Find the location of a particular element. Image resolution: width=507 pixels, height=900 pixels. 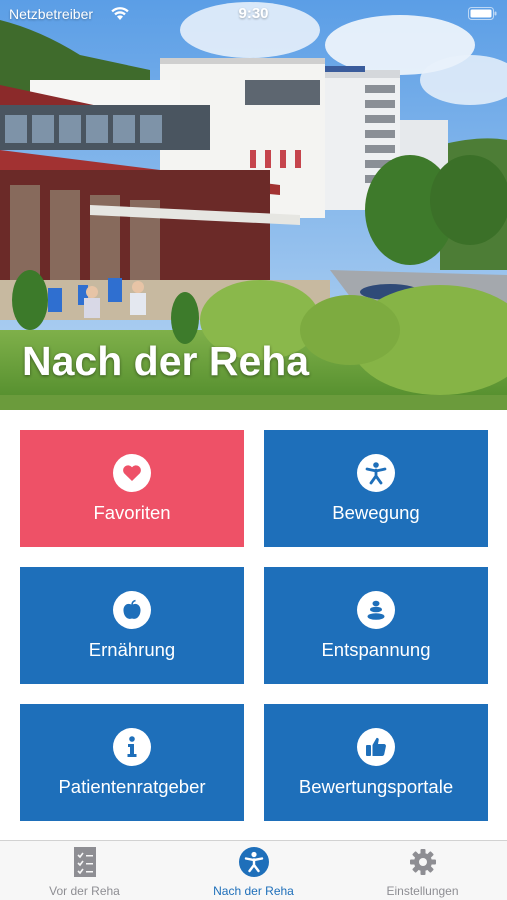

tab-label: Einstellungen is located at coordinates (422, 891).